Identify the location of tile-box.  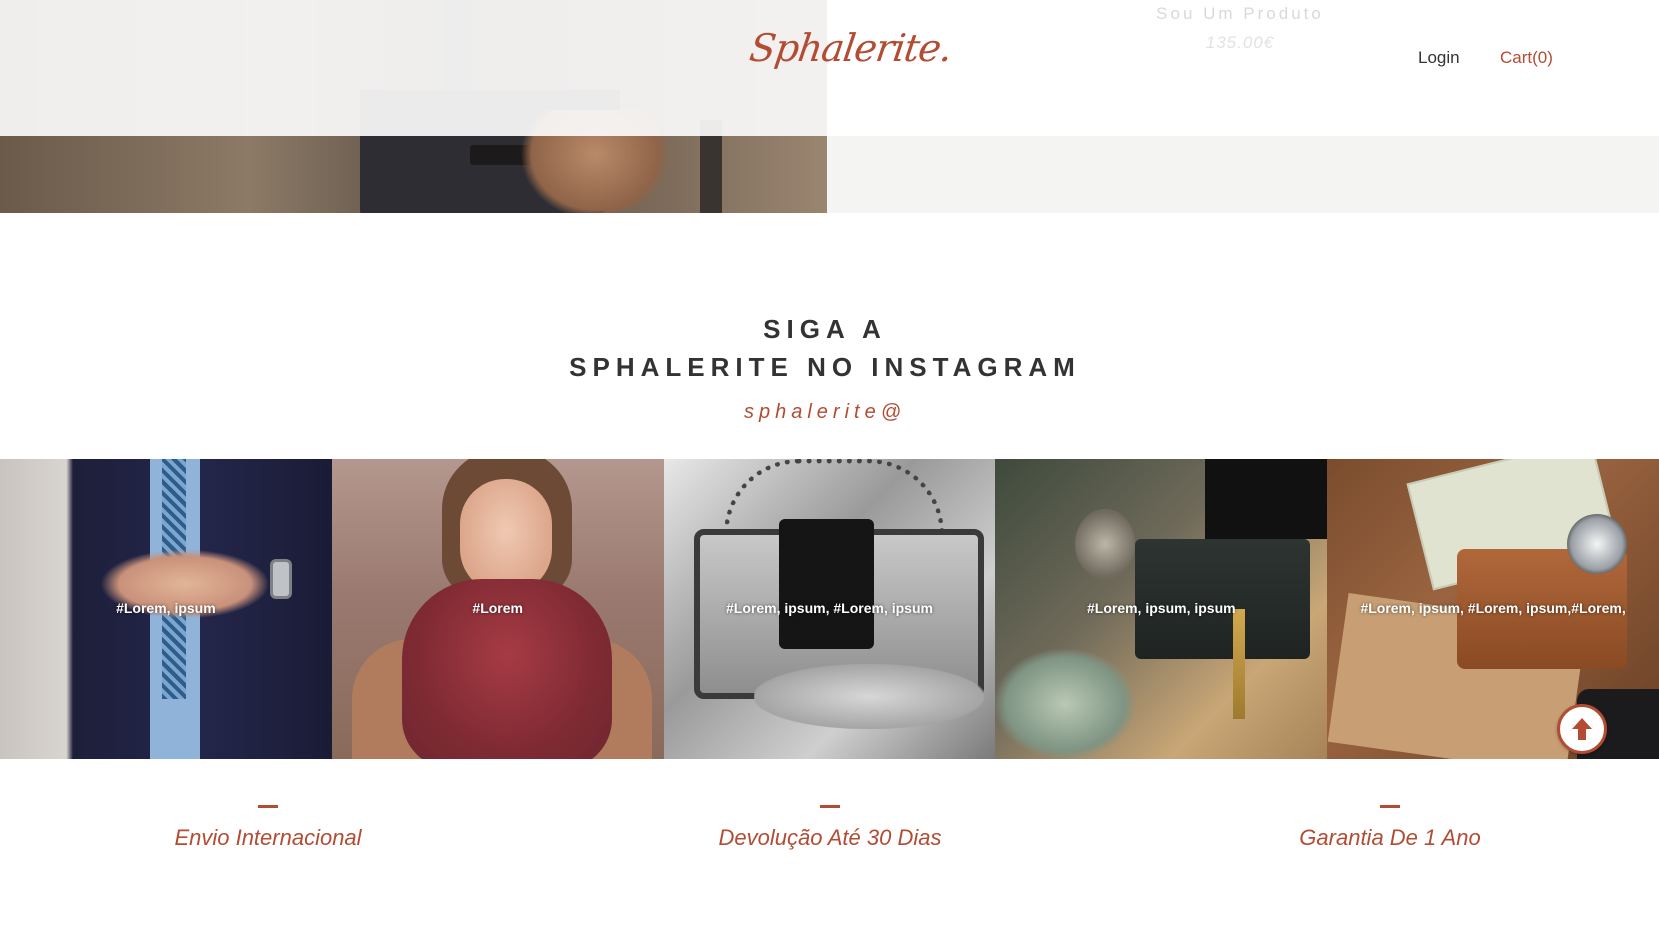
(1266, 499).